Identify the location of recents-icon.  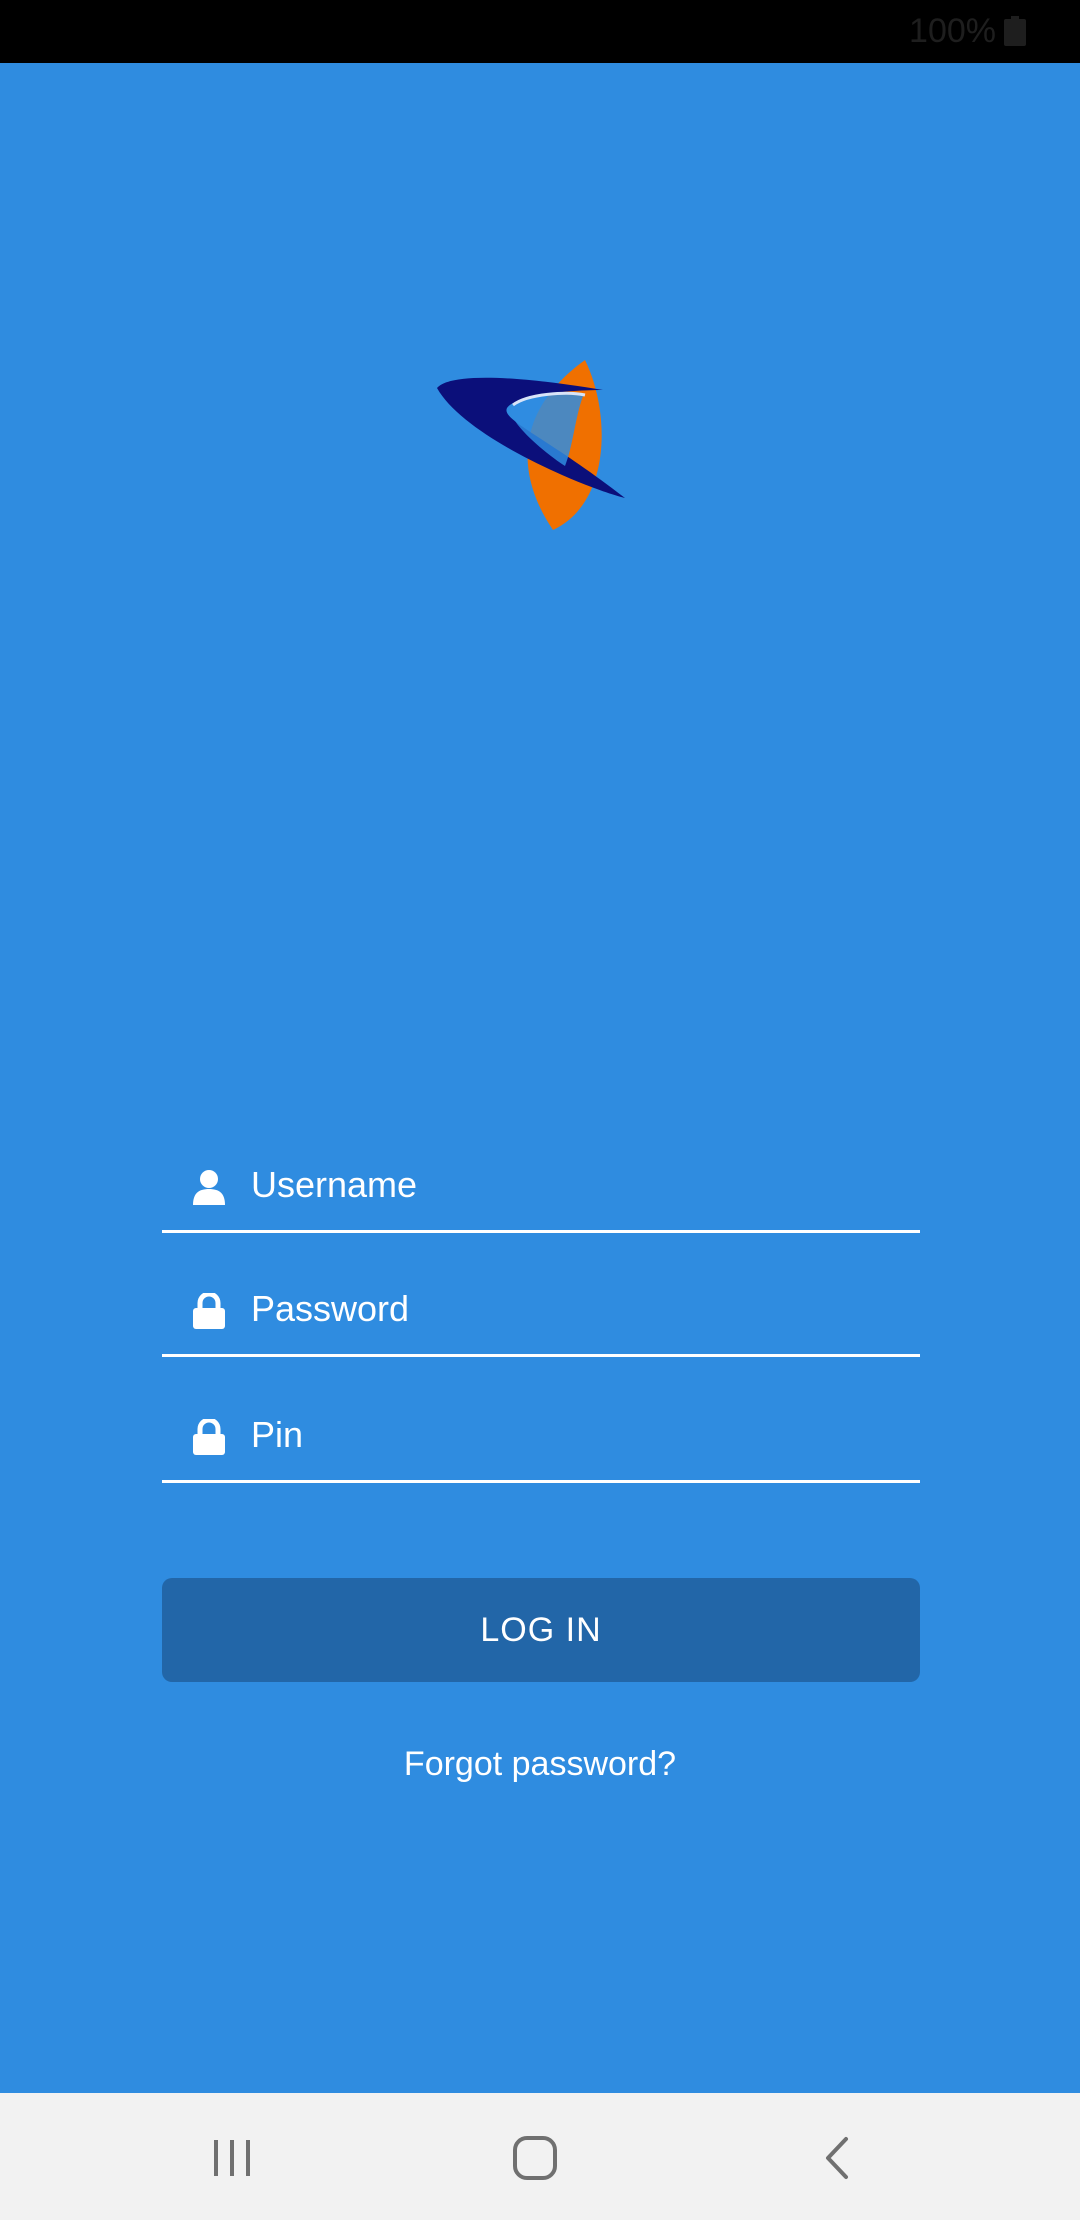
(232, 2158).